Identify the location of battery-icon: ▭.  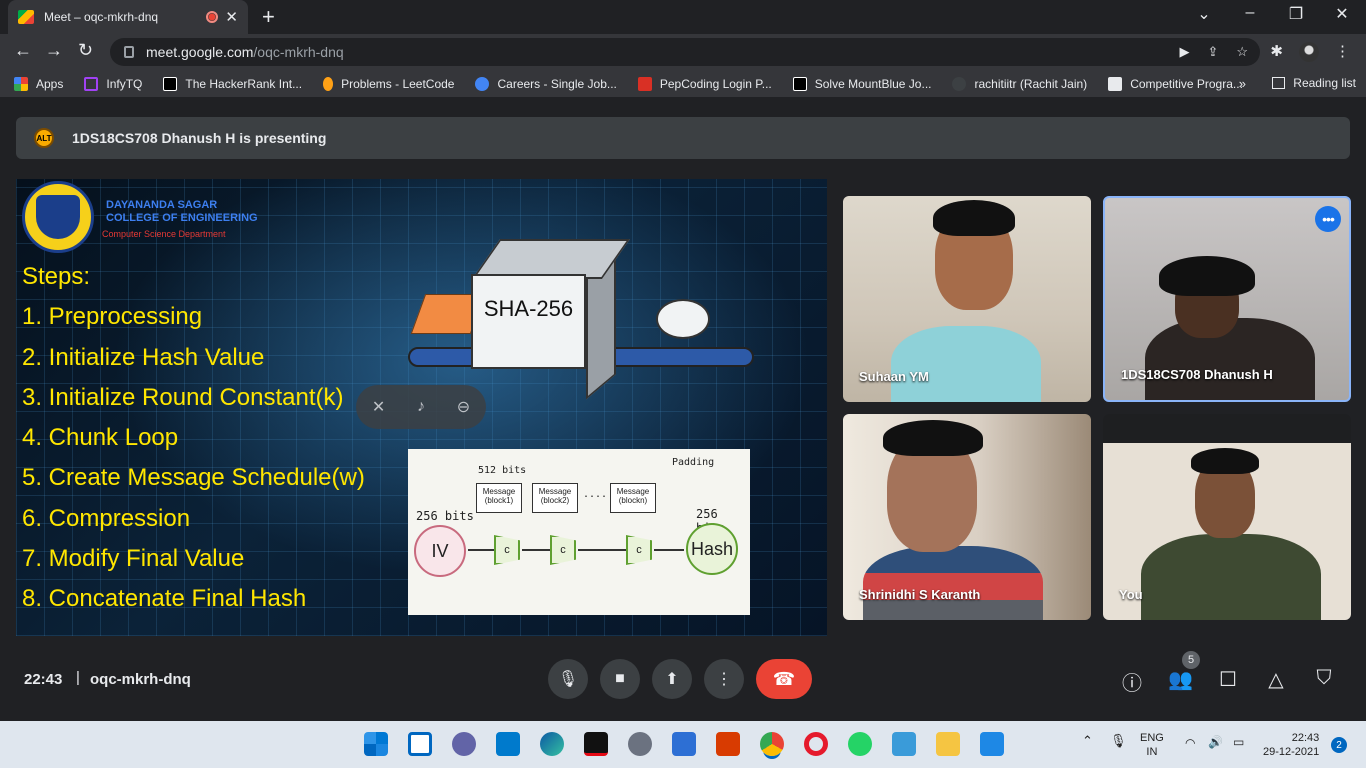
(1238, 742).